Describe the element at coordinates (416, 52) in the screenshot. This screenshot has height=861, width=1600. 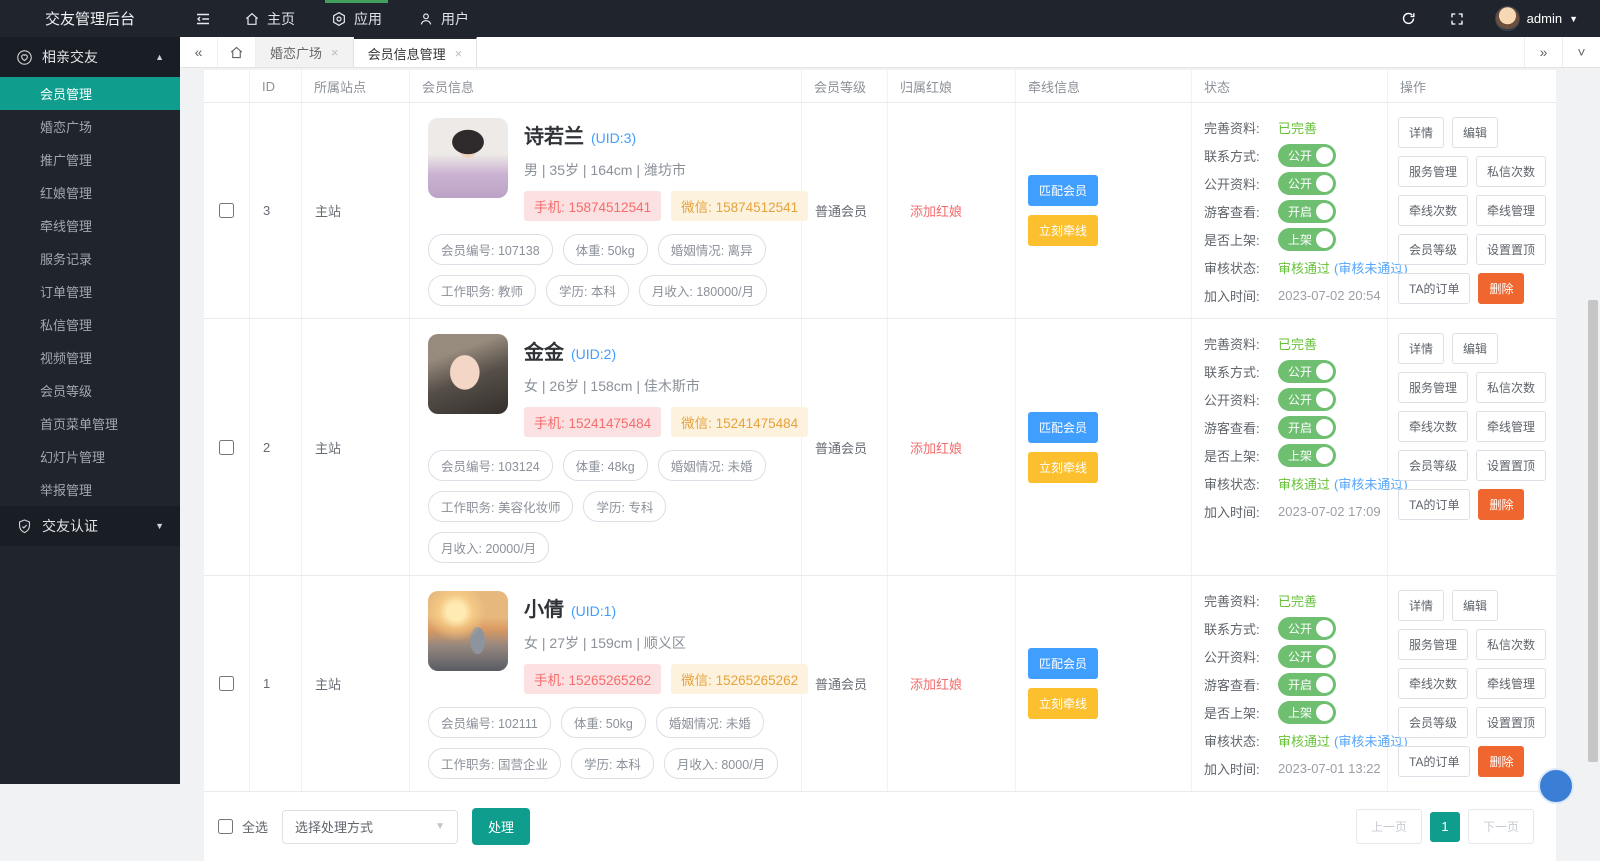
I see `tab-member-info: 会员信息管理 ×` at that location.